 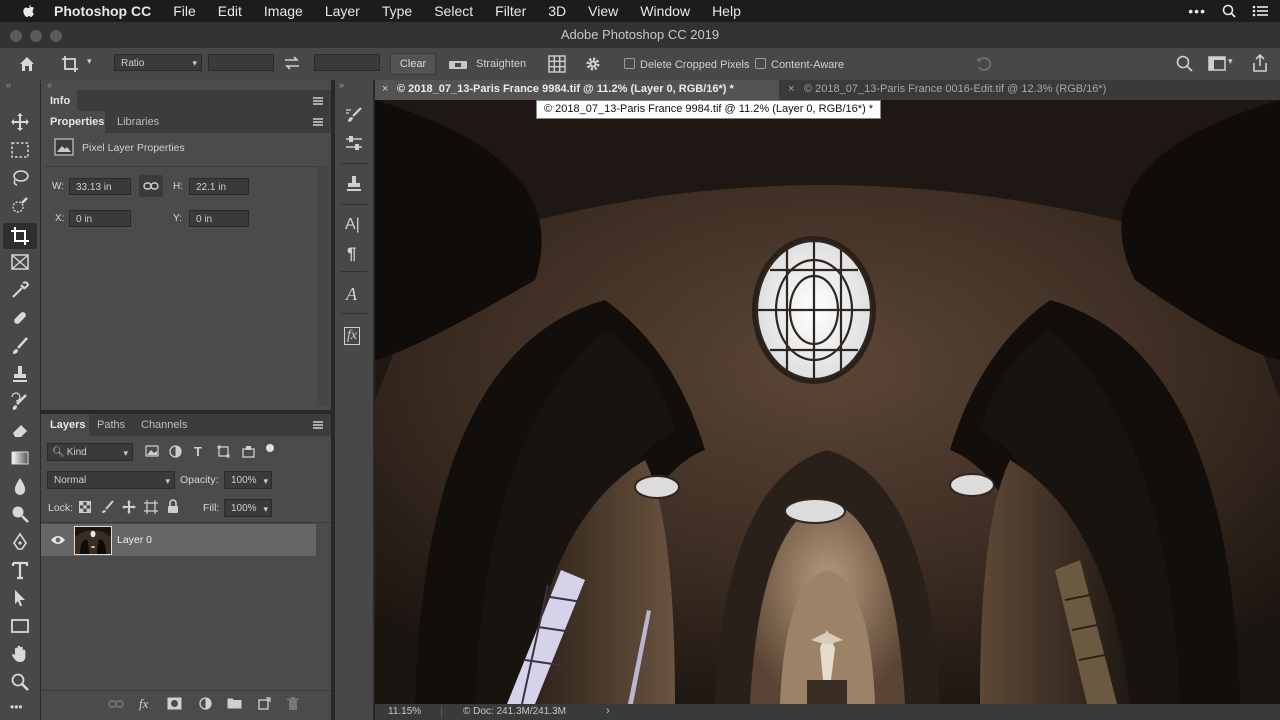 I want to click on blur-tool-icon, so click(x=20, y=486).